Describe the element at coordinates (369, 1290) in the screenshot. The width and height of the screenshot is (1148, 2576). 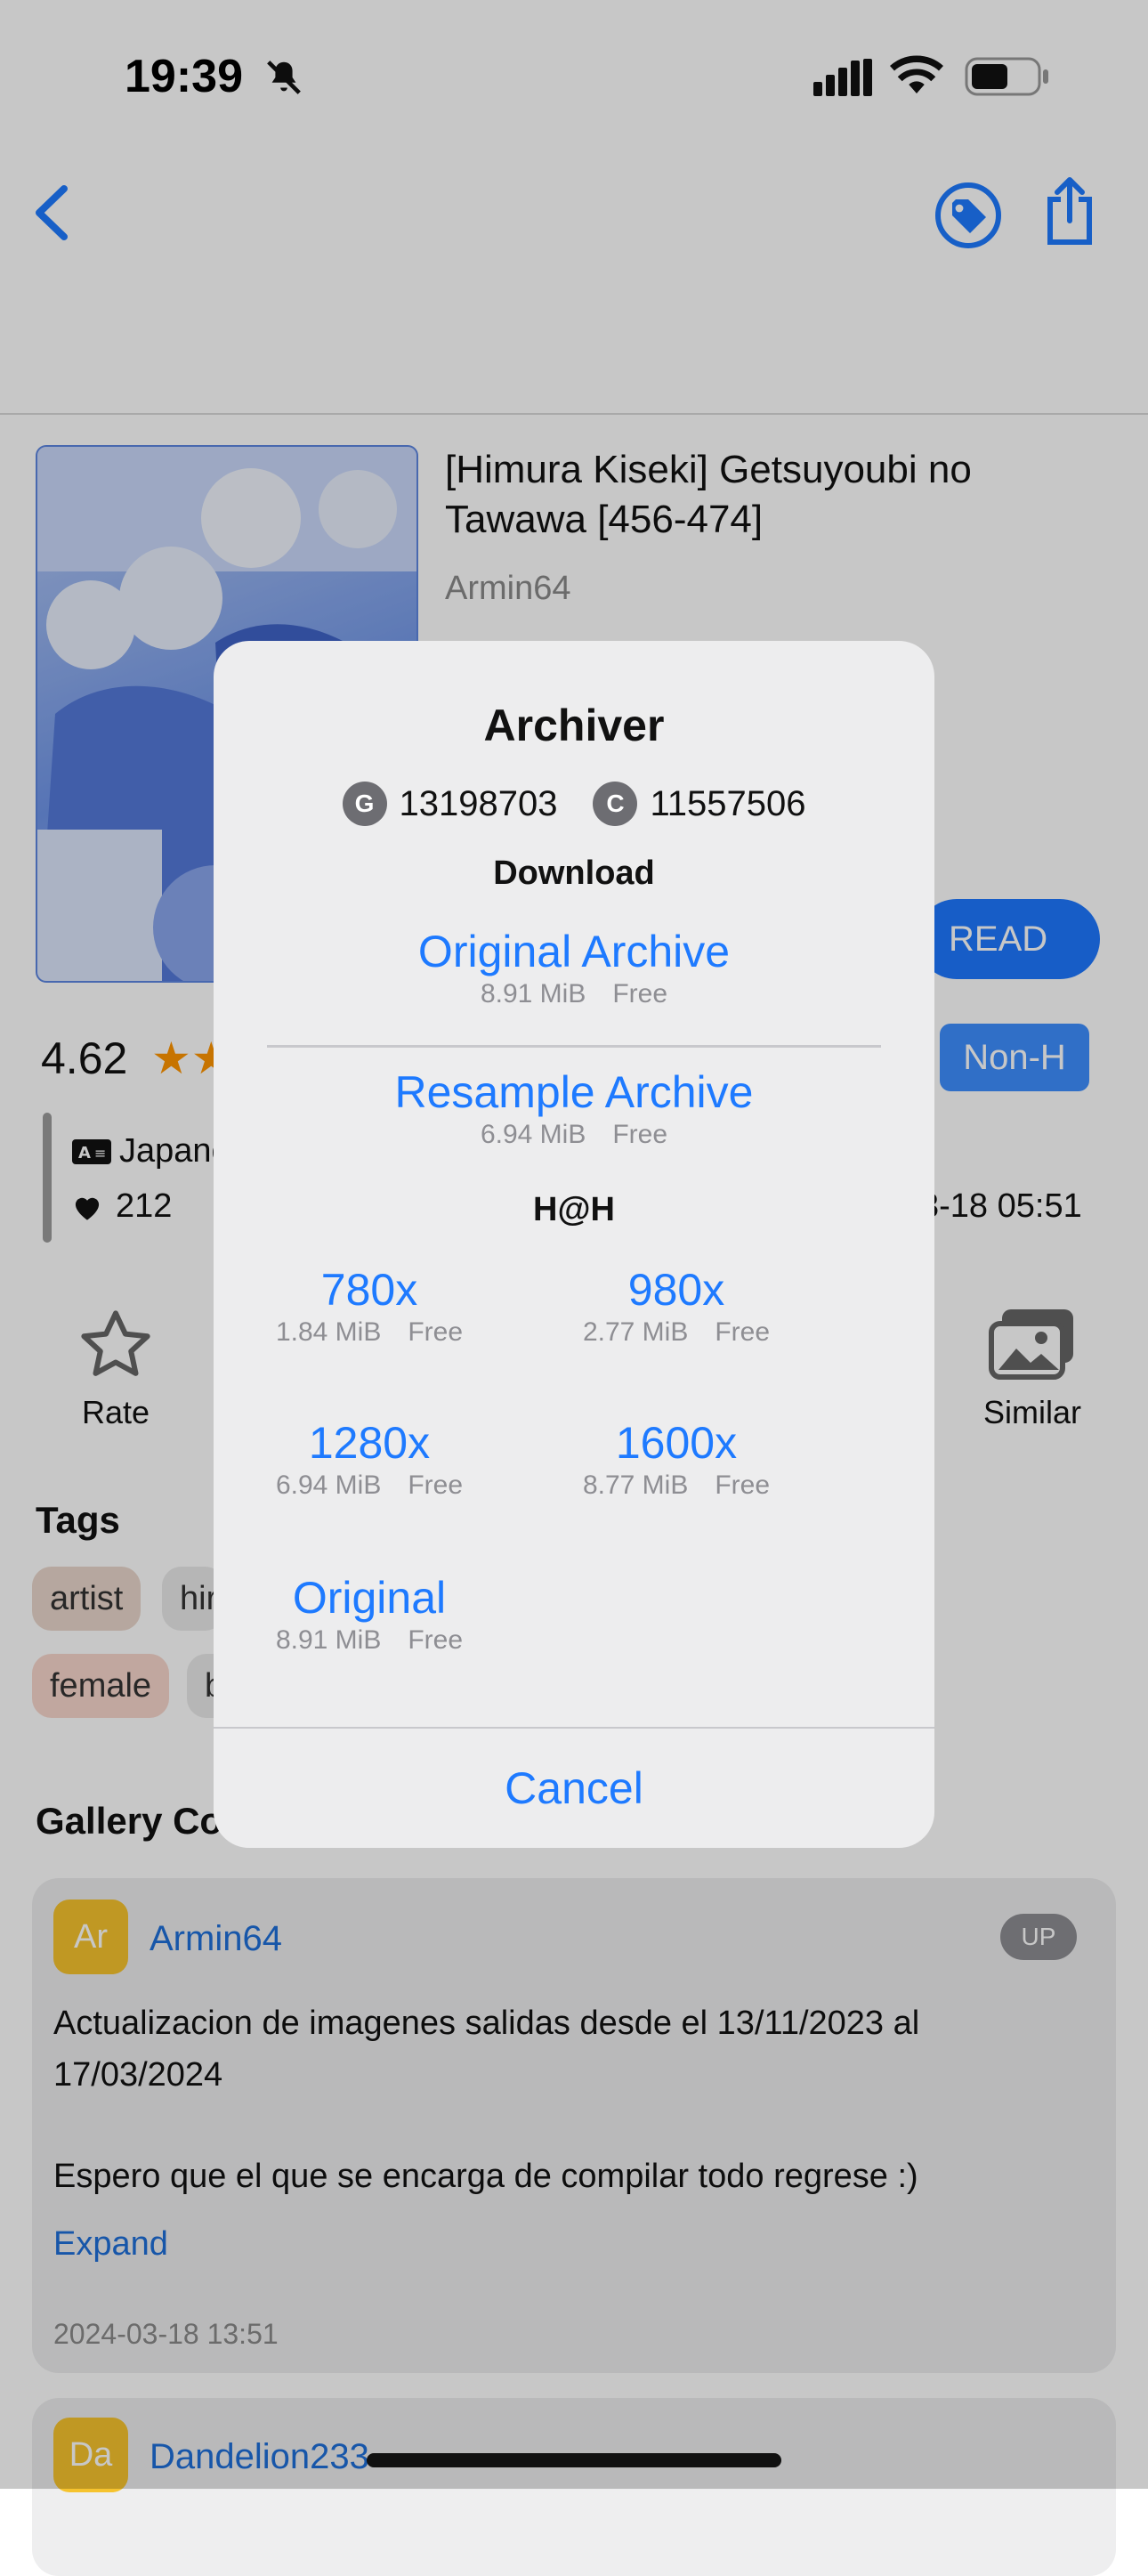
I see `option-name: 780x` at that location.